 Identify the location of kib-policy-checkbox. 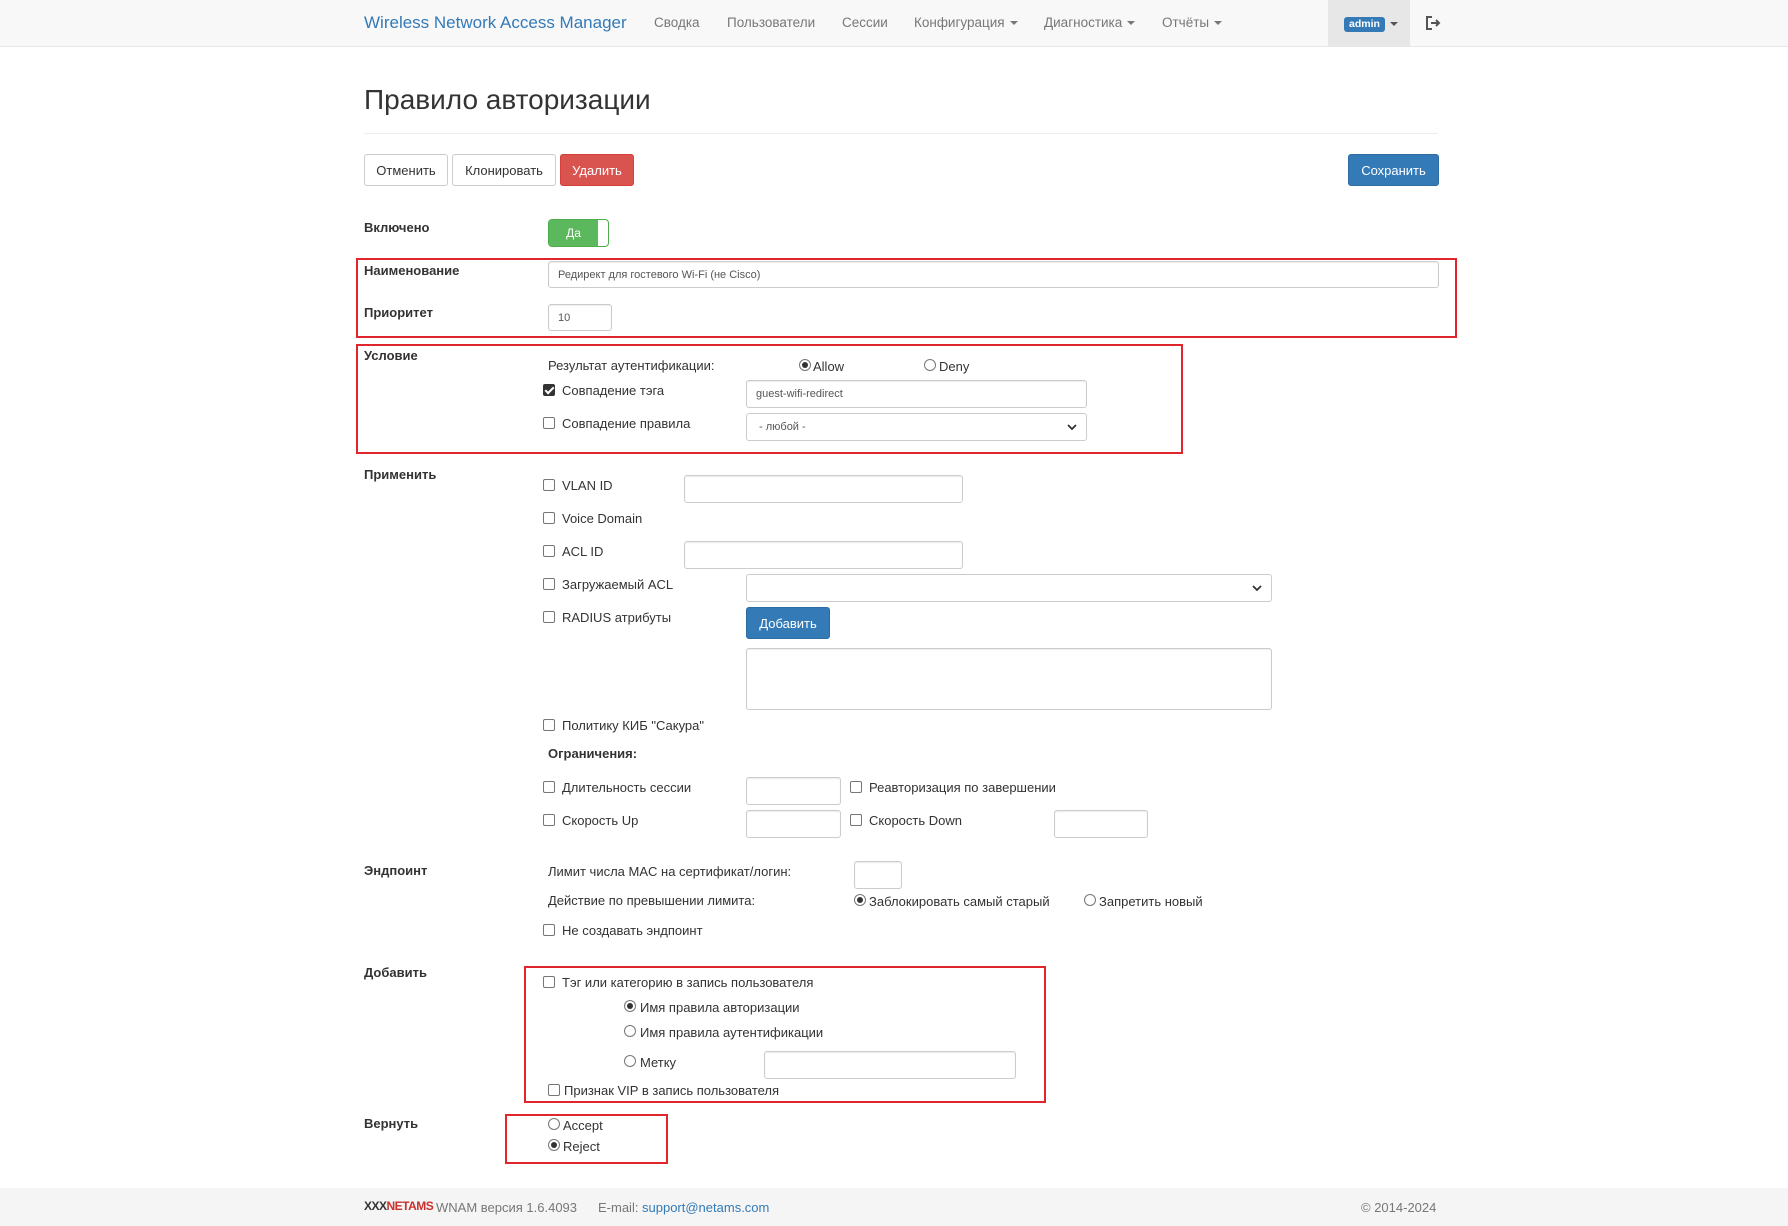
(549, 725).